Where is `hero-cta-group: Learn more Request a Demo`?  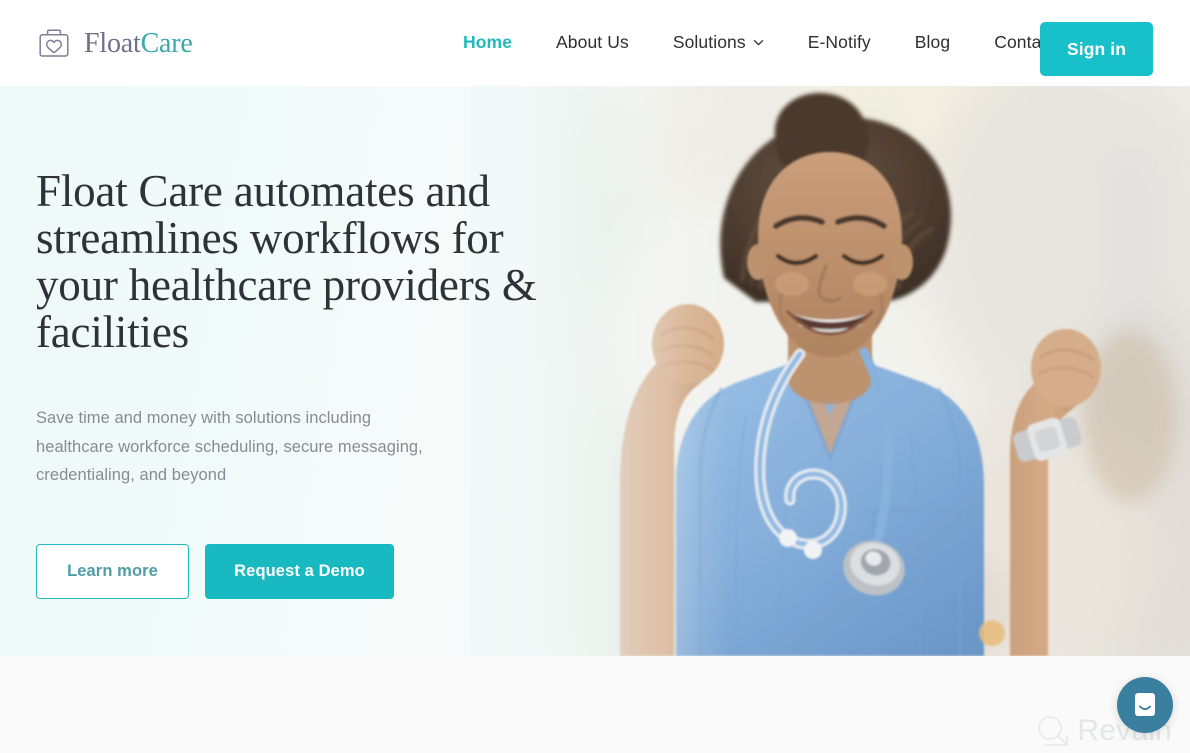 hero-cta-group: Learn more Request a Demo is located at coordinates (215, 571).